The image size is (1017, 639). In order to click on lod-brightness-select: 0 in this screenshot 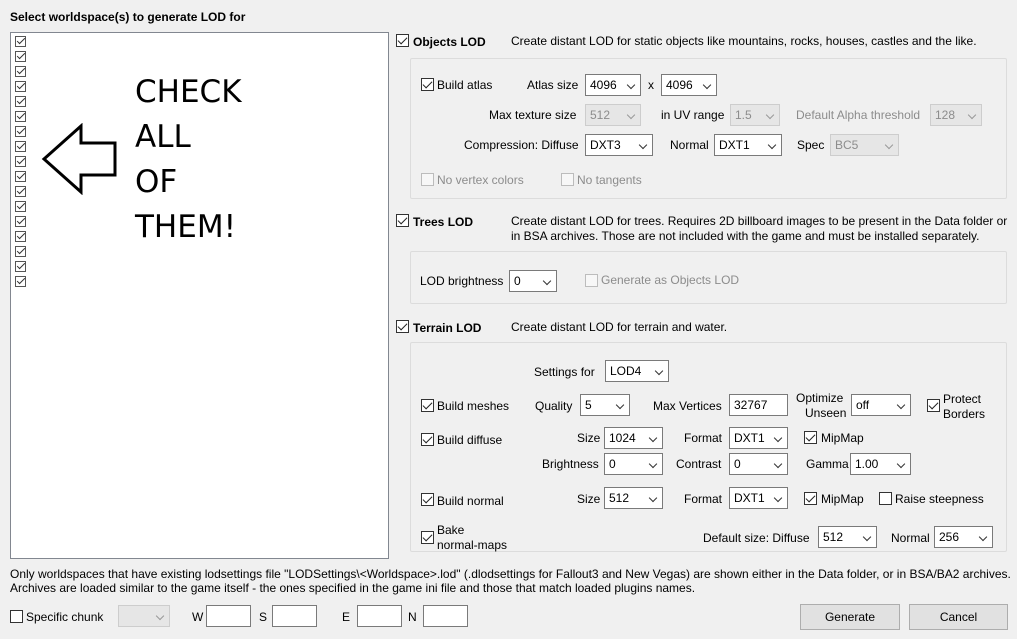, I will do `click(533, 281)`.